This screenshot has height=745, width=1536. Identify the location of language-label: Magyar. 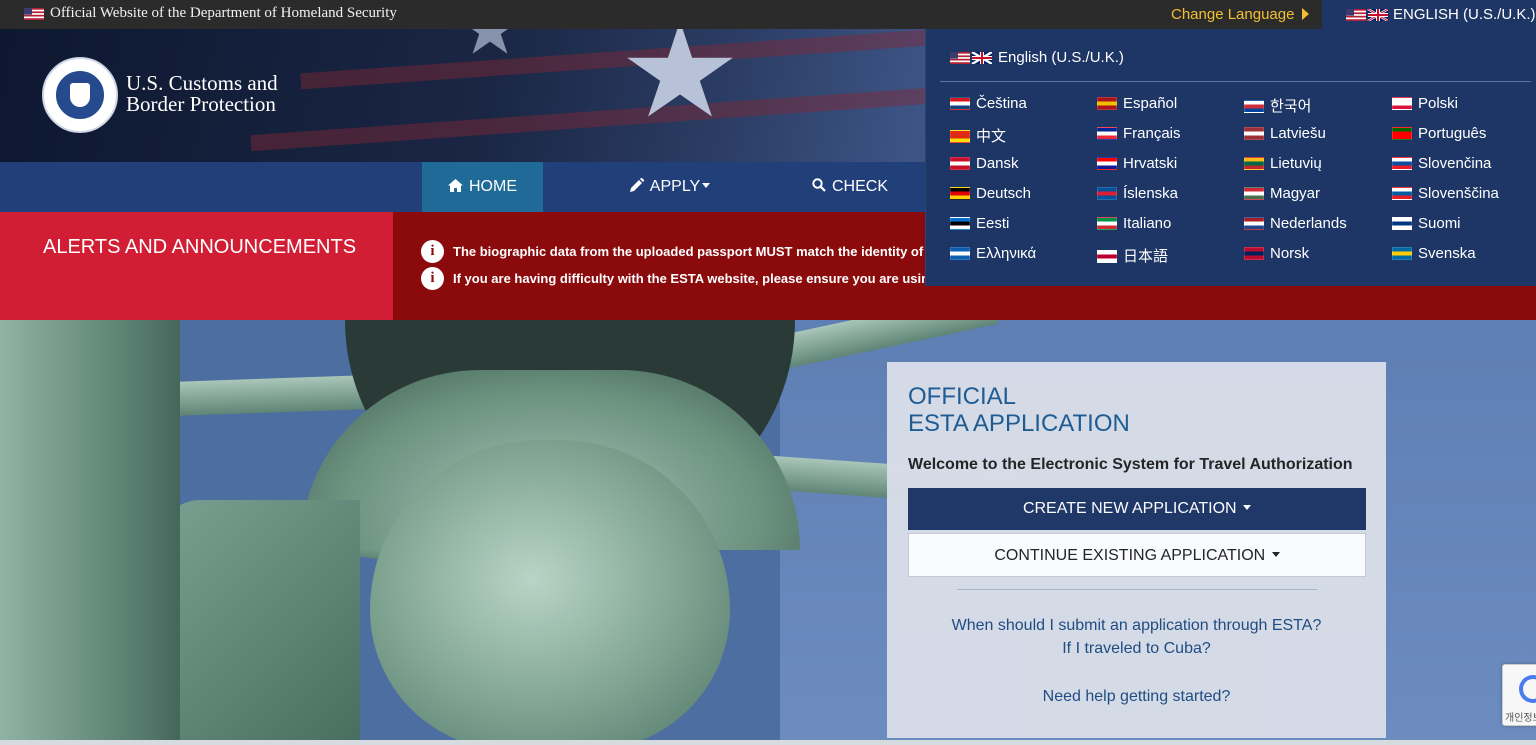
(1295, 193).